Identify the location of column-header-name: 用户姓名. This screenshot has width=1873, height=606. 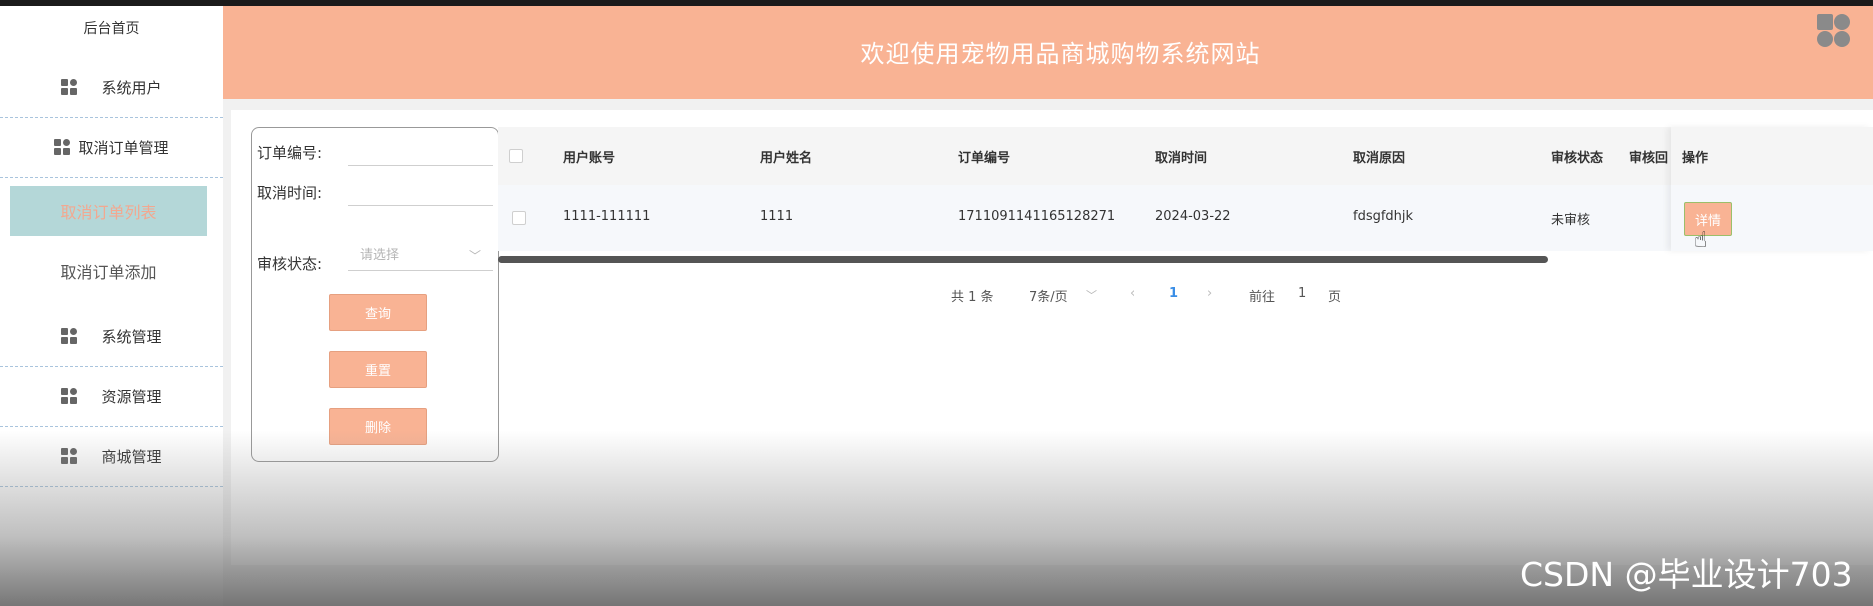
(786, 158).